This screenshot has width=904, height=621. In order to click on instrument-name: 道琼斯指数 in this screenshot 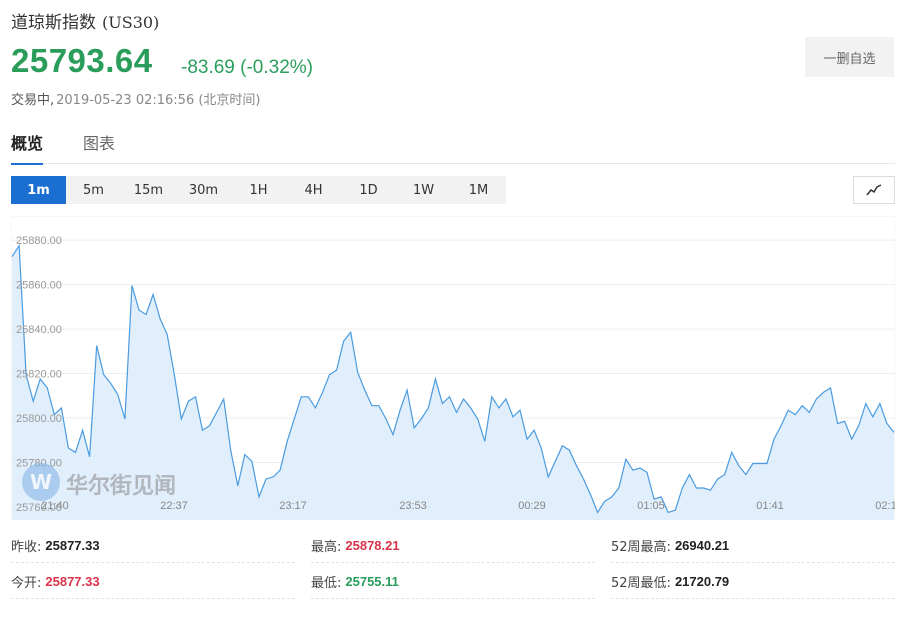, I will do `click(53, 23)`.